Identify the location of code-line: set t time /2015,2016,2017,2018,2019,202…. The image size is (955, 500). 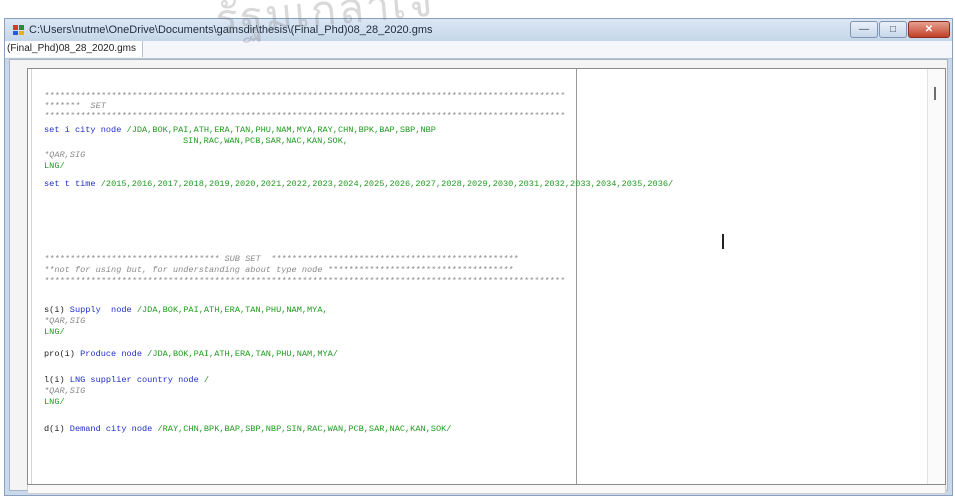
(358, 184).